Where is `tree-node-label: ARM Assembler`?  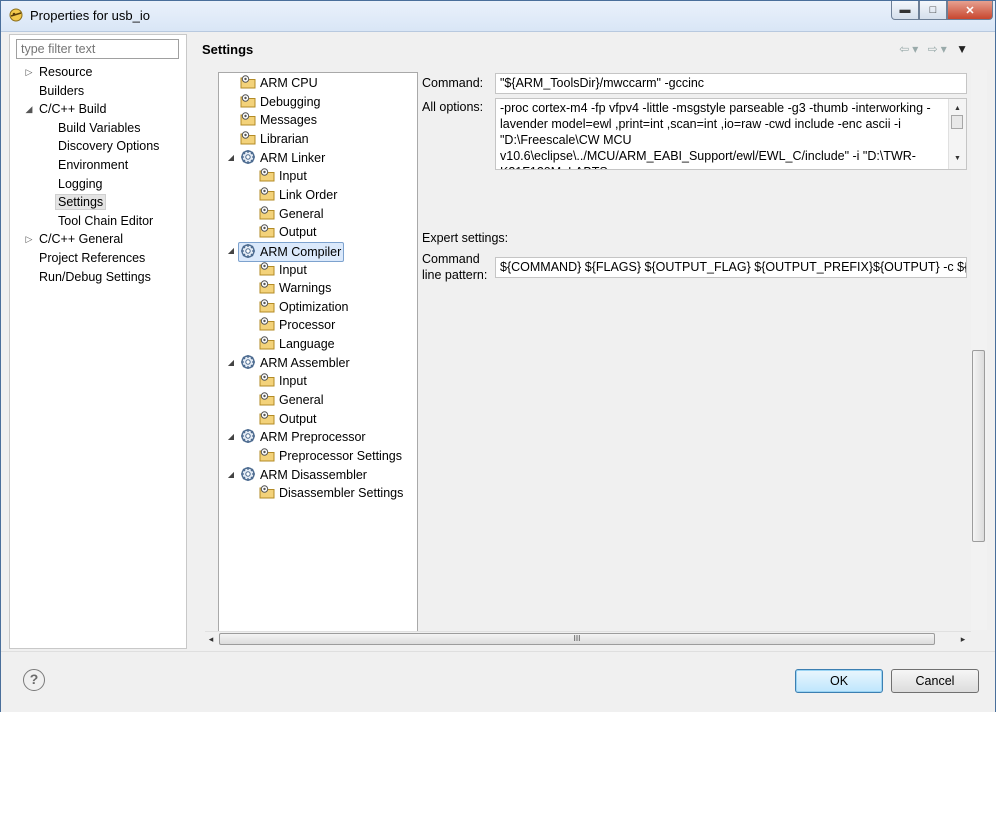
tree-node-label: ARM Assembler is located at coordinates (305, 362).